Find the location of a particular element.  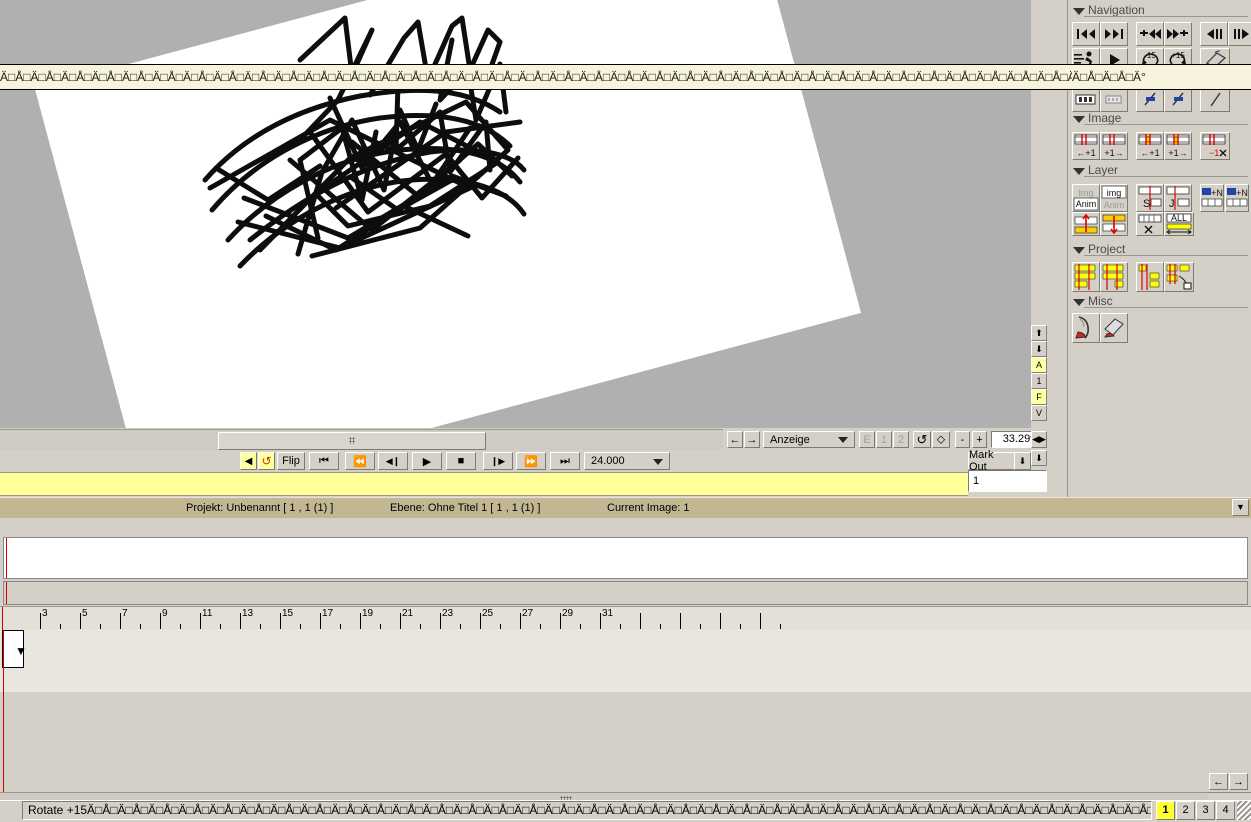

fast-rewind-button: ⏪ is located at coordinates (360, 461).